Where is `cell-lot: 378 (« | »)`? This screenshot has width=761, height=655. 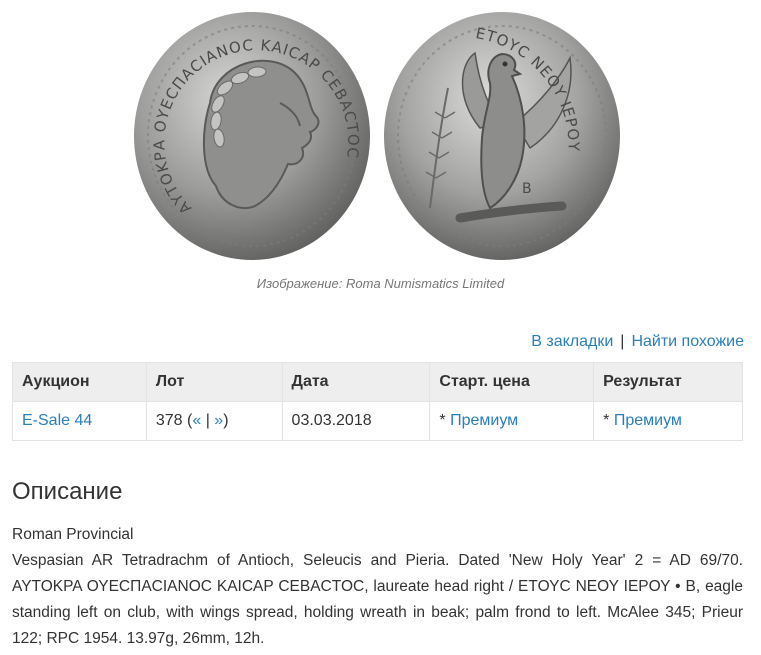
cell-lot: 378 (« | ») is located at coordinates (214, 421).